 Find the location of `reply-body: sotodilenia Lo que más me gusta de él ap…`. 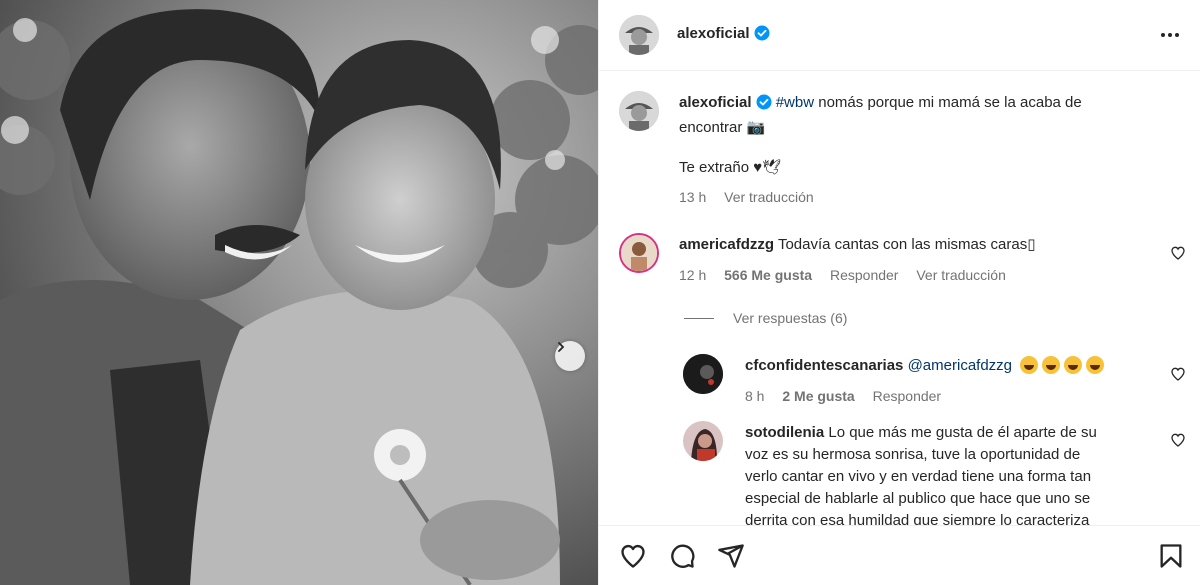

reply-body: sotodilenia Lo que más me gusta de él ap… is located at coordinates (945, 477).